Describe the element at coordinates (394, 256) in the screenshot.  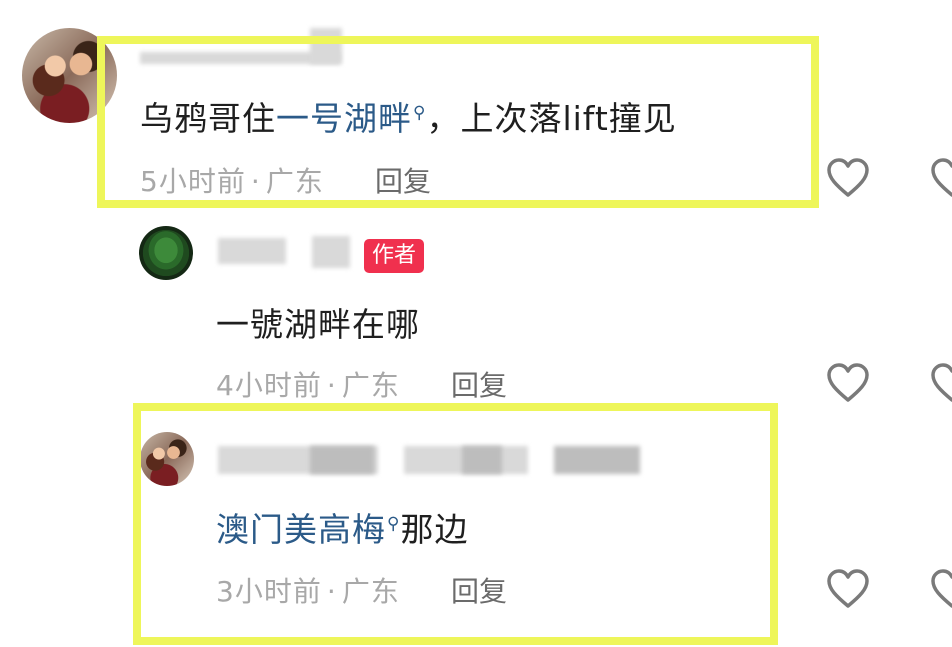
I see `author-badge: 作者` at that location.